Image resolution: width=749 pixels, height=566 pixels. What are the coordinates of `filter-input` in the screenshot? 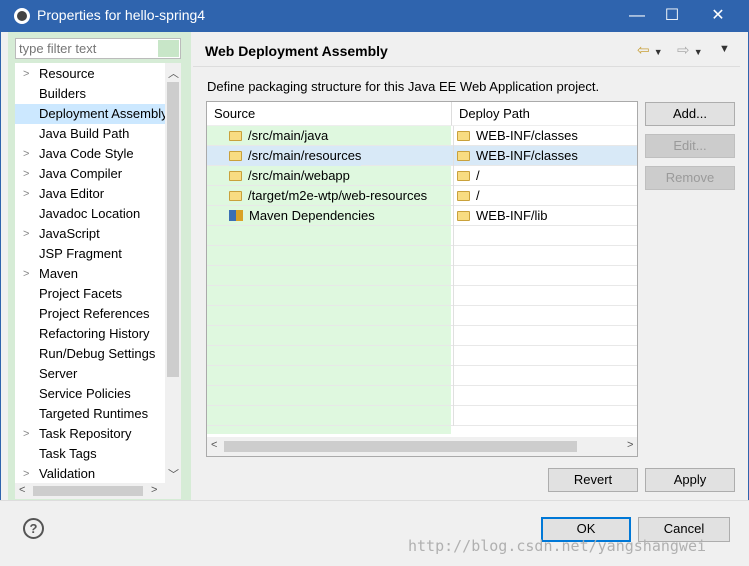 It's located at (98, 48).